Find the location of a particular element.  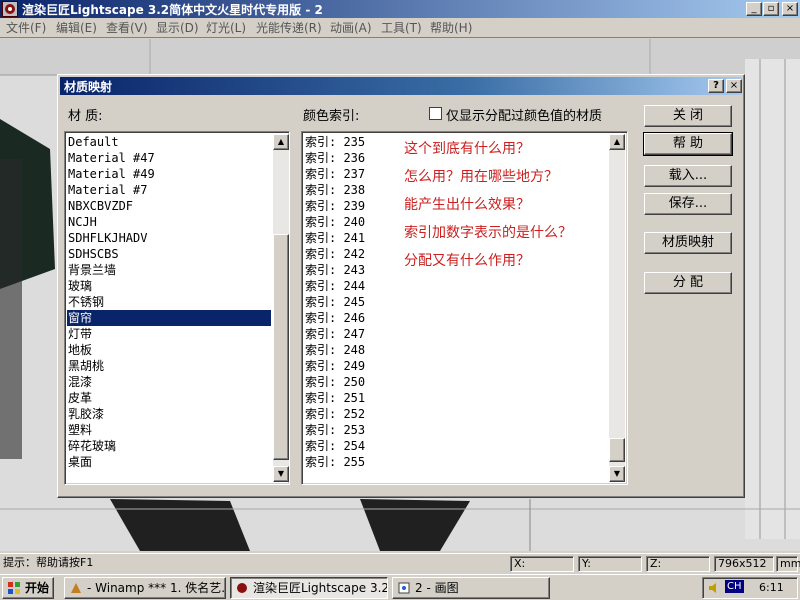

unit-readout: mm is located at coordinates (788, 564).